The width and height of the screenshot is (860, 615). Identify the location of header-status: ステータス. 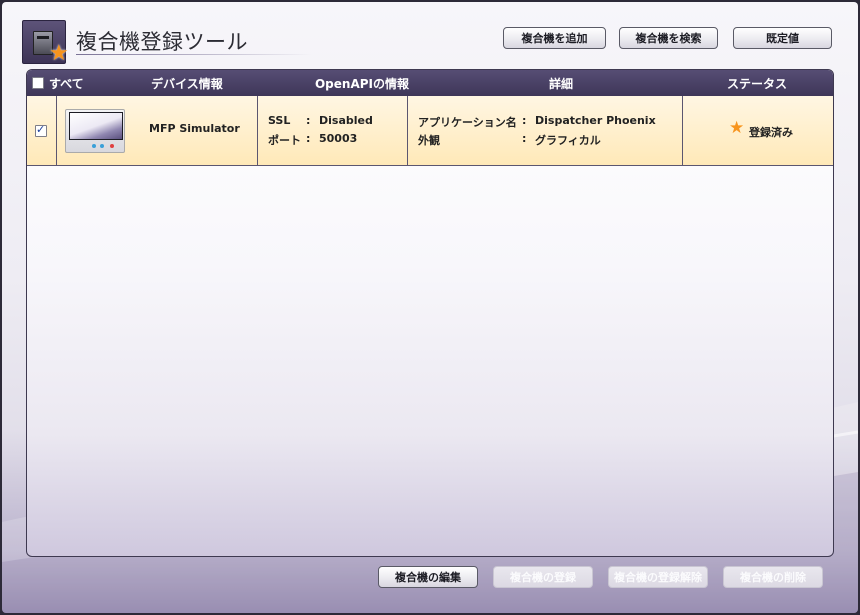
(756, 83).